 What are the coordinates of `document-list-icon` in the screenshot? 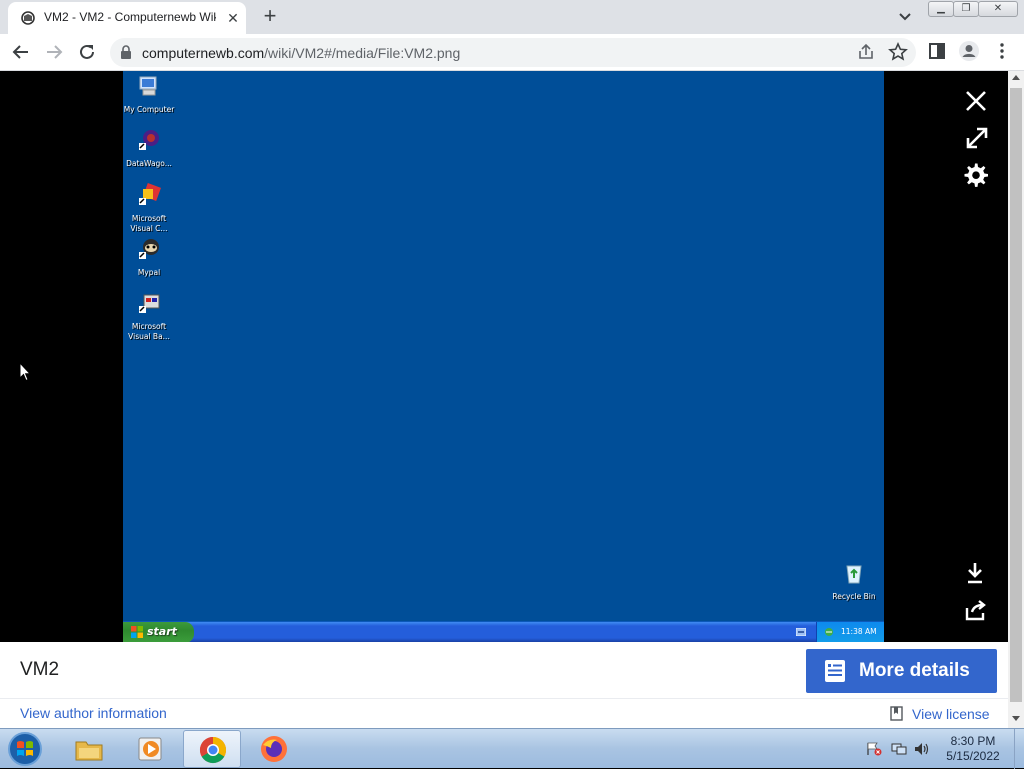 It's located at (835, 671).